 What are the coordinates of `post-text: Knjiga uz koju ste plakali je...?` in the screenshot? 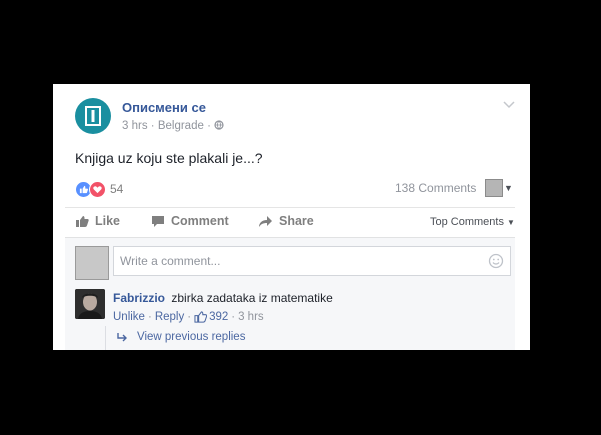 It's located at (169, 158).